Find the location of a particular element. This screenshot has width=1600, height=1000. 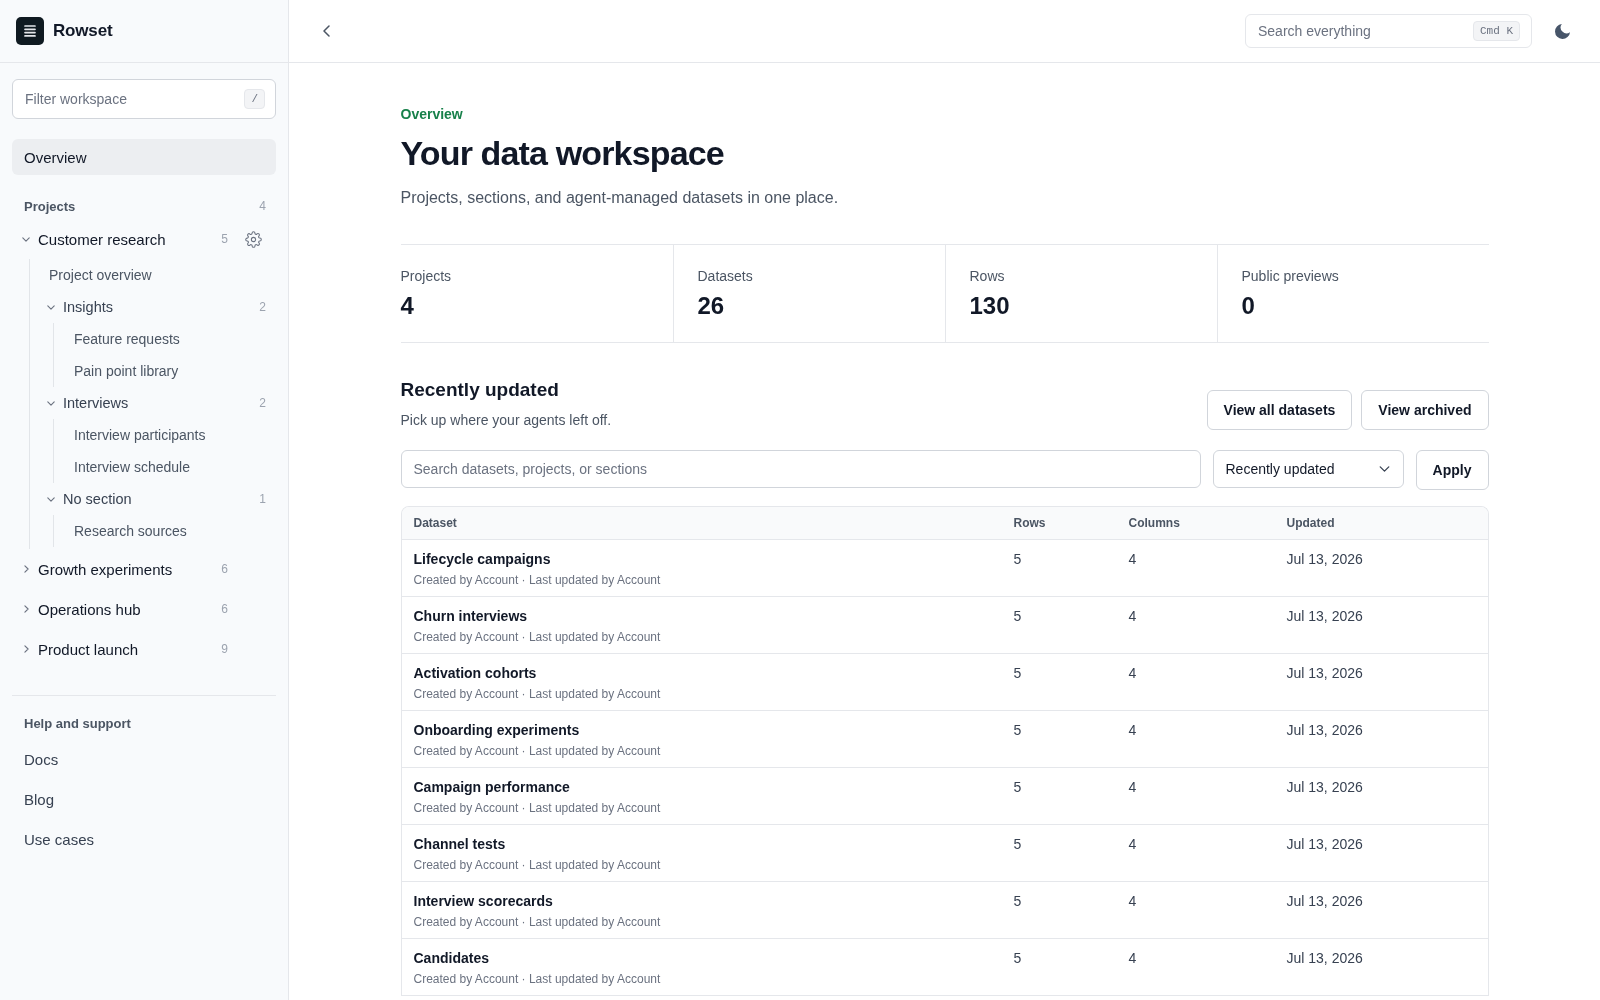

page-subtitle: Projects, sections, and agent-managed datasets in one place. is located at coordinates (619, 198).